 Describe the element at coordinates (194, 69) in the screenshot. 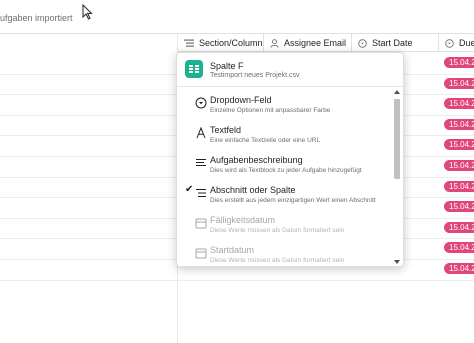

I see `spreadsheet-icon` at that location.